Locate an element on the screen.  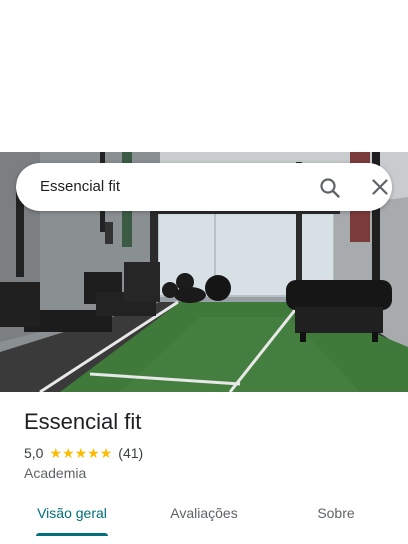
place-category: Academia is located at coordinates (55, 473).